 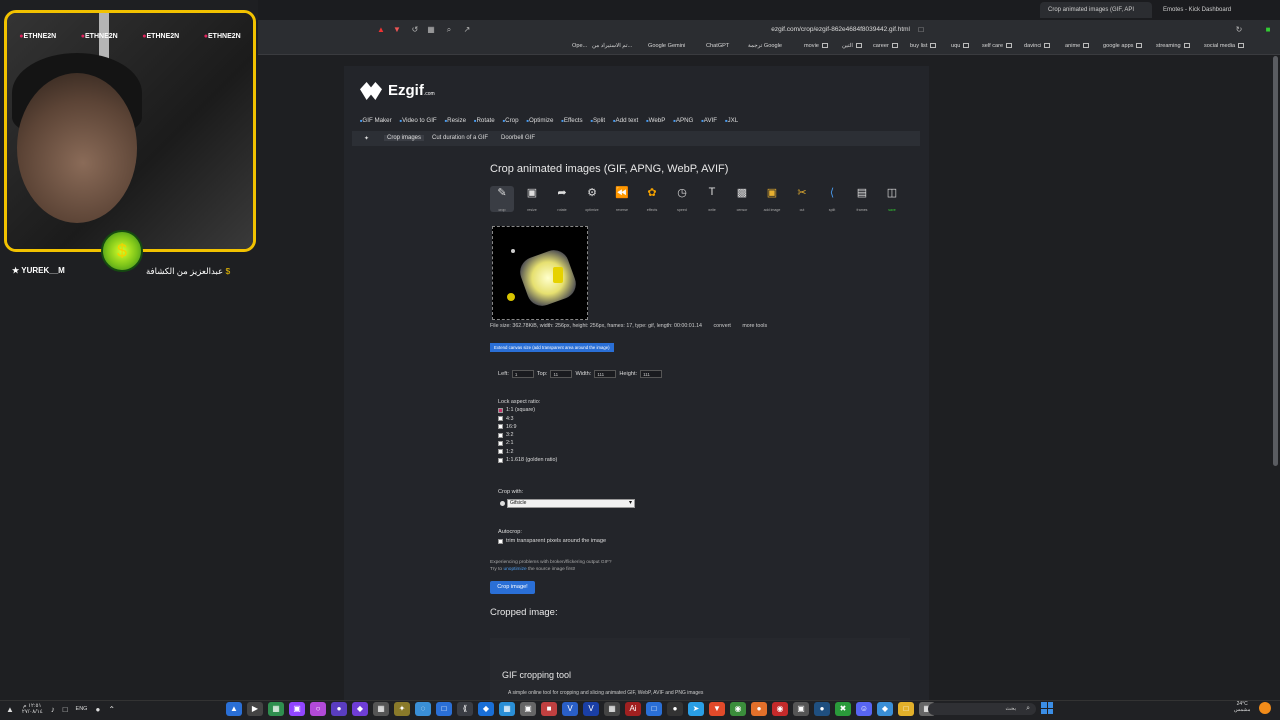 I want to click on ezgif-logo: Ezgif.com, so click(x=397, y=91).